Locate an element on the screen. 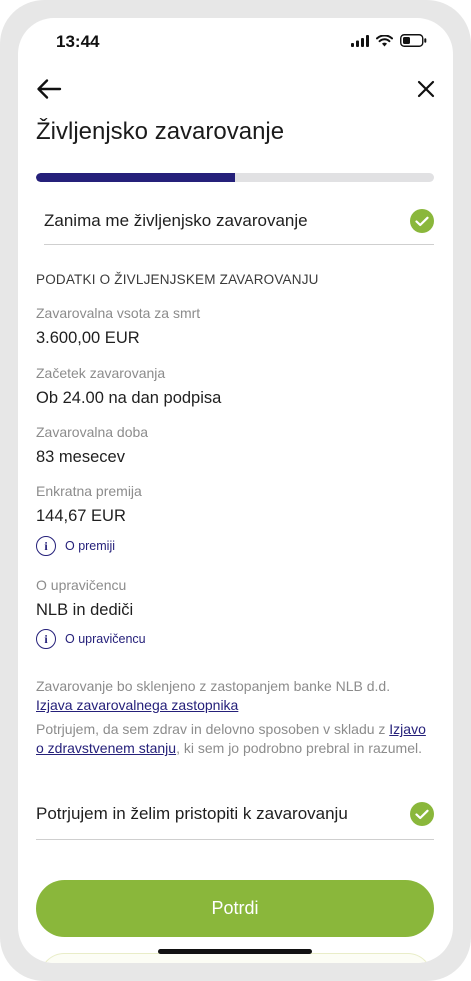  progress-fill is located at coordinates (135, 177).